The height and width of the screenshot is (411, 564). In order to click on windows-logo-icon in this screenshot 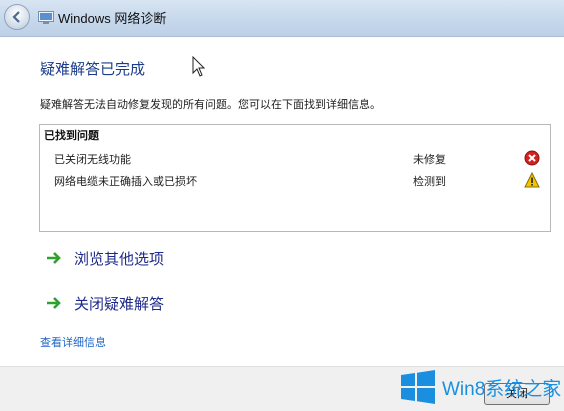, I will do `click(418, 387)`.